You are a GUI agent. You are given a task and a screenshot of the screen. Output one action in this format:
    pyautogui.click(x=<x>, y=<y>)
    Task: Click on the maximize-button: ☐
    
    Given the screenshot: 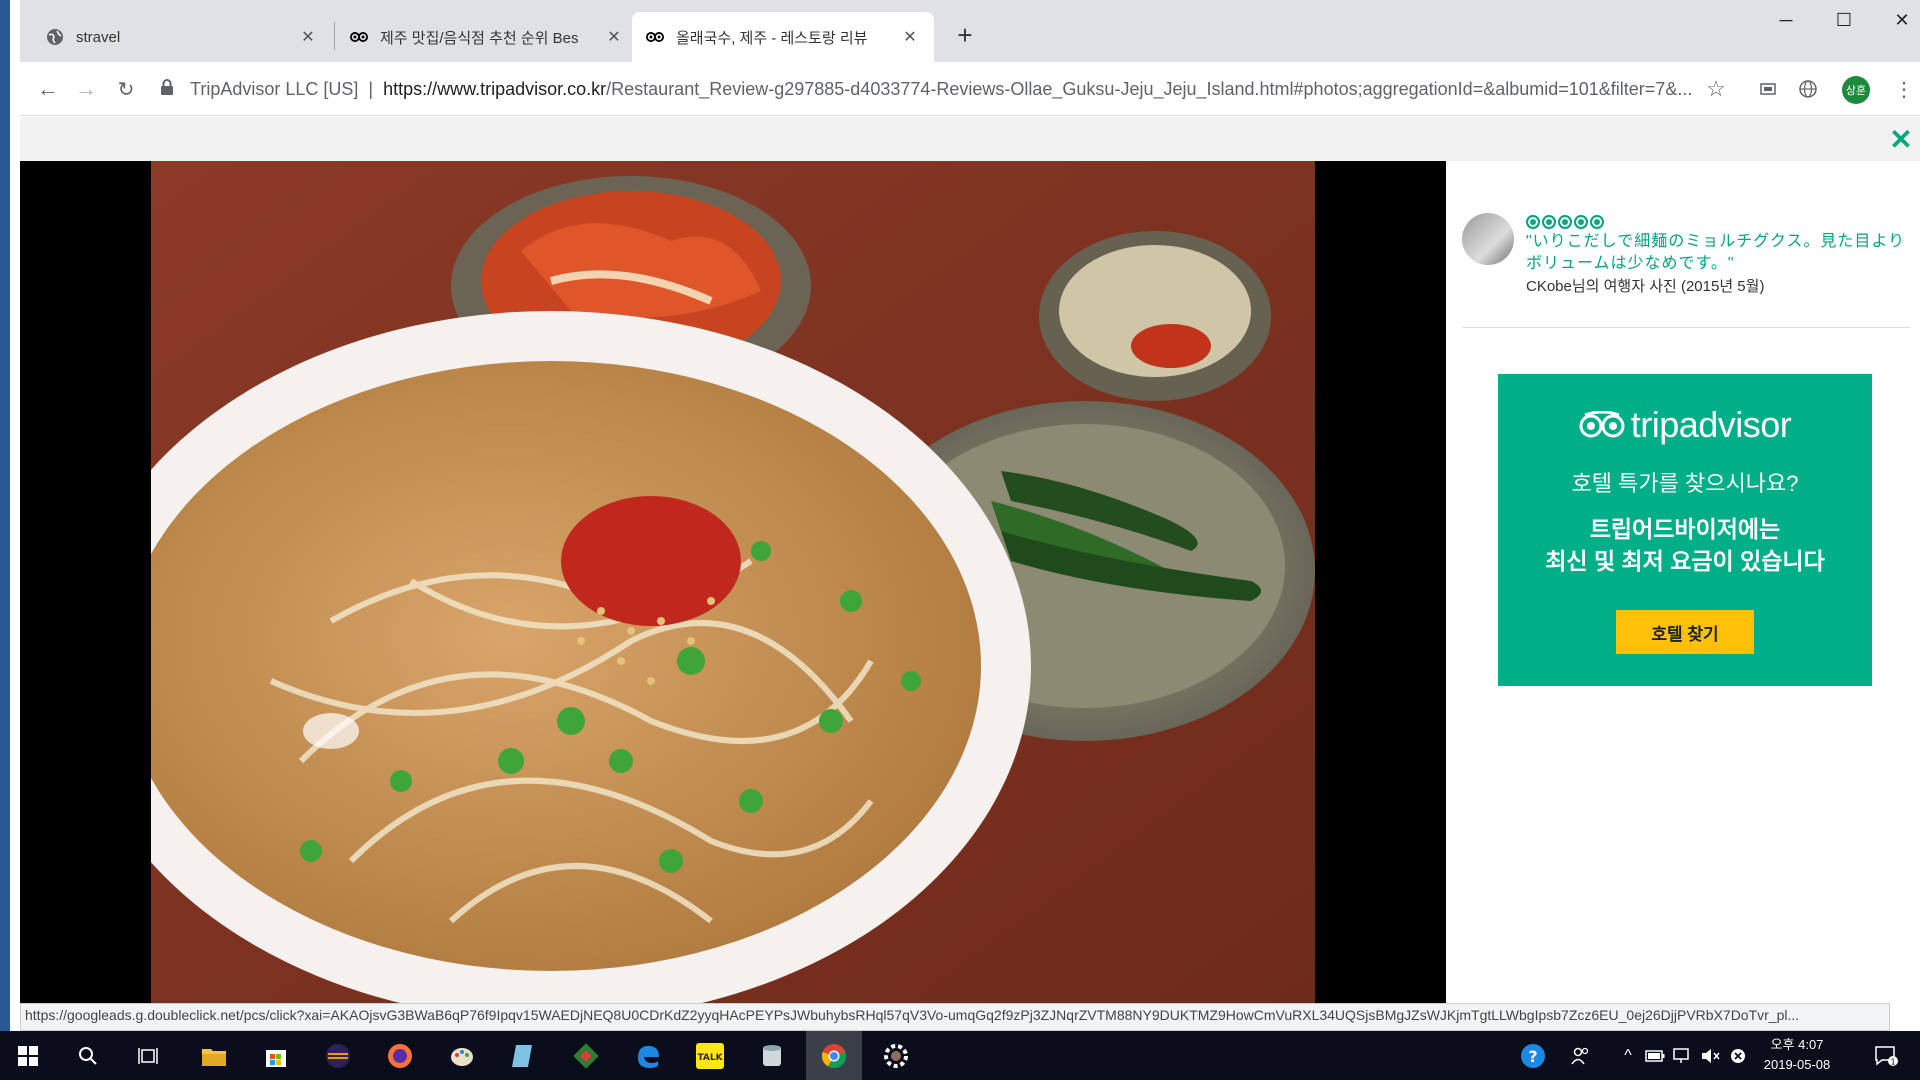 What is the action you would take?
    pyautogui.click(x=1844, y=20)
    